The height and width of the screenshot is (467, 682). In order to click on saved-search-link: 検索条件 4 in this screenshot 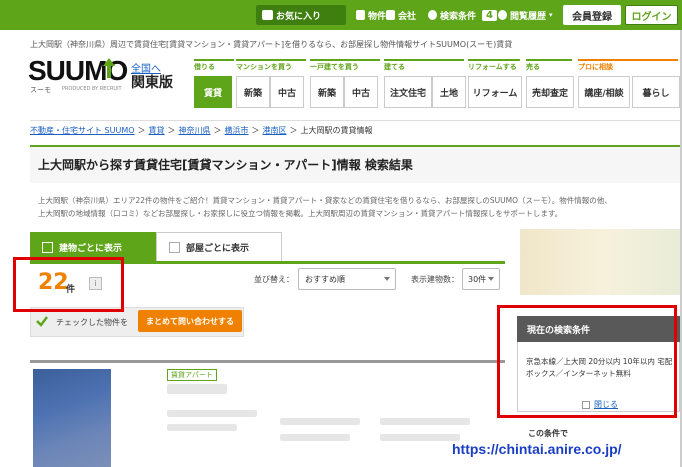, I will do `click(462, 15)`.